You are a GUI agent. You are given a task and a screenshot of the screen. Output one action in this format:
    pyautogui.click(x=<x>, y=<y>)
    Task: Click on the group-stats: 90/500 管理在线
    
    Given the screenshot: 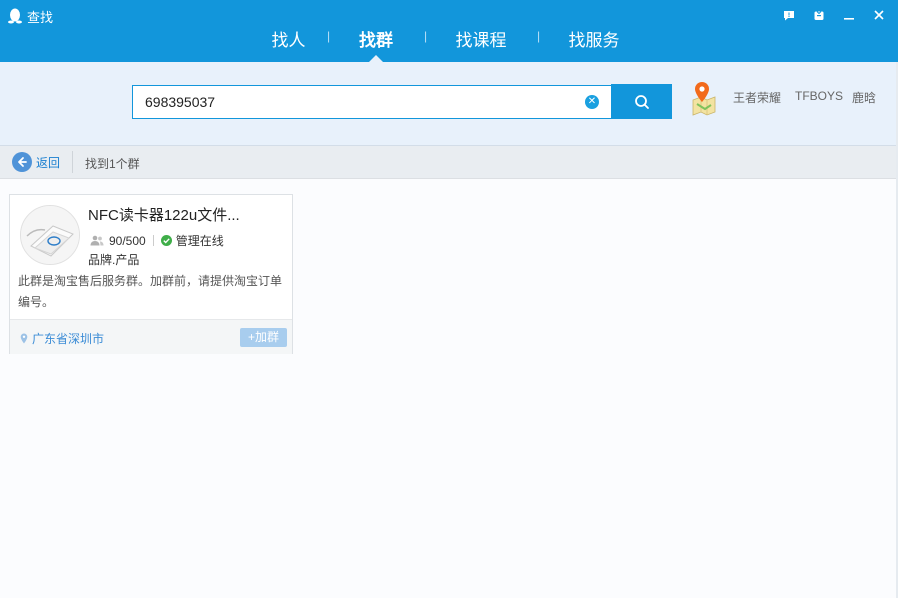 What is the action you would take?
    pyautogui.click(x=157, y=240)
    